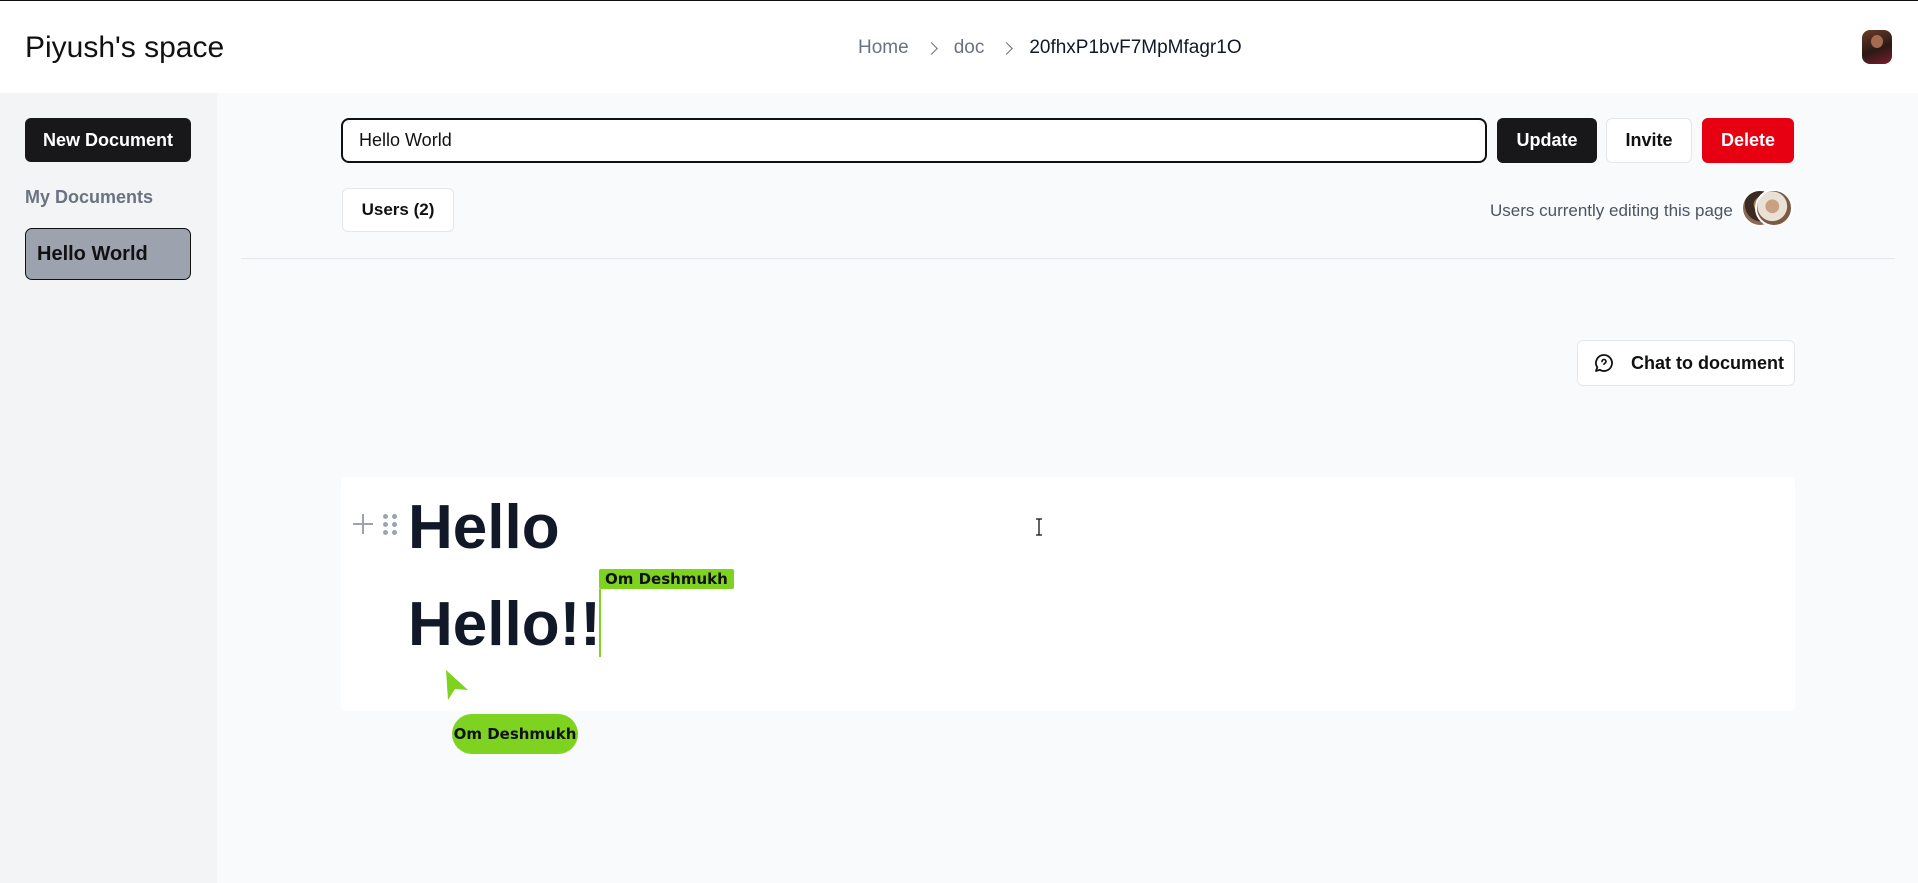 The width and height of the screenshot is (1918, 883). I want to click on delete-button: Delete, so click(1748, 140).